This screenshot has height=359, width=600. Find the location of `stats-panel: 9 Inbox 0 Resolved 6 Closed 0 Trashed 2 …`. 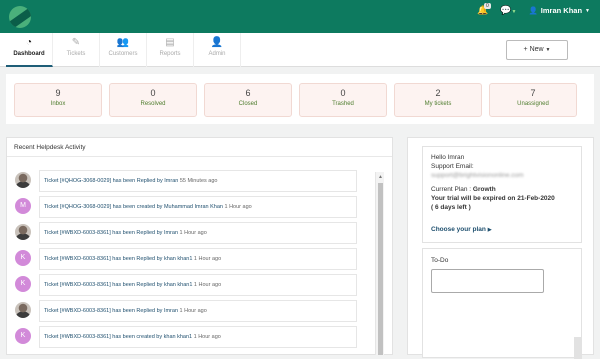

stats-panel: 9 Inbox 0 Resolved 6 Closed 0 Trashed 2 … is located at coordinates (300, 99).